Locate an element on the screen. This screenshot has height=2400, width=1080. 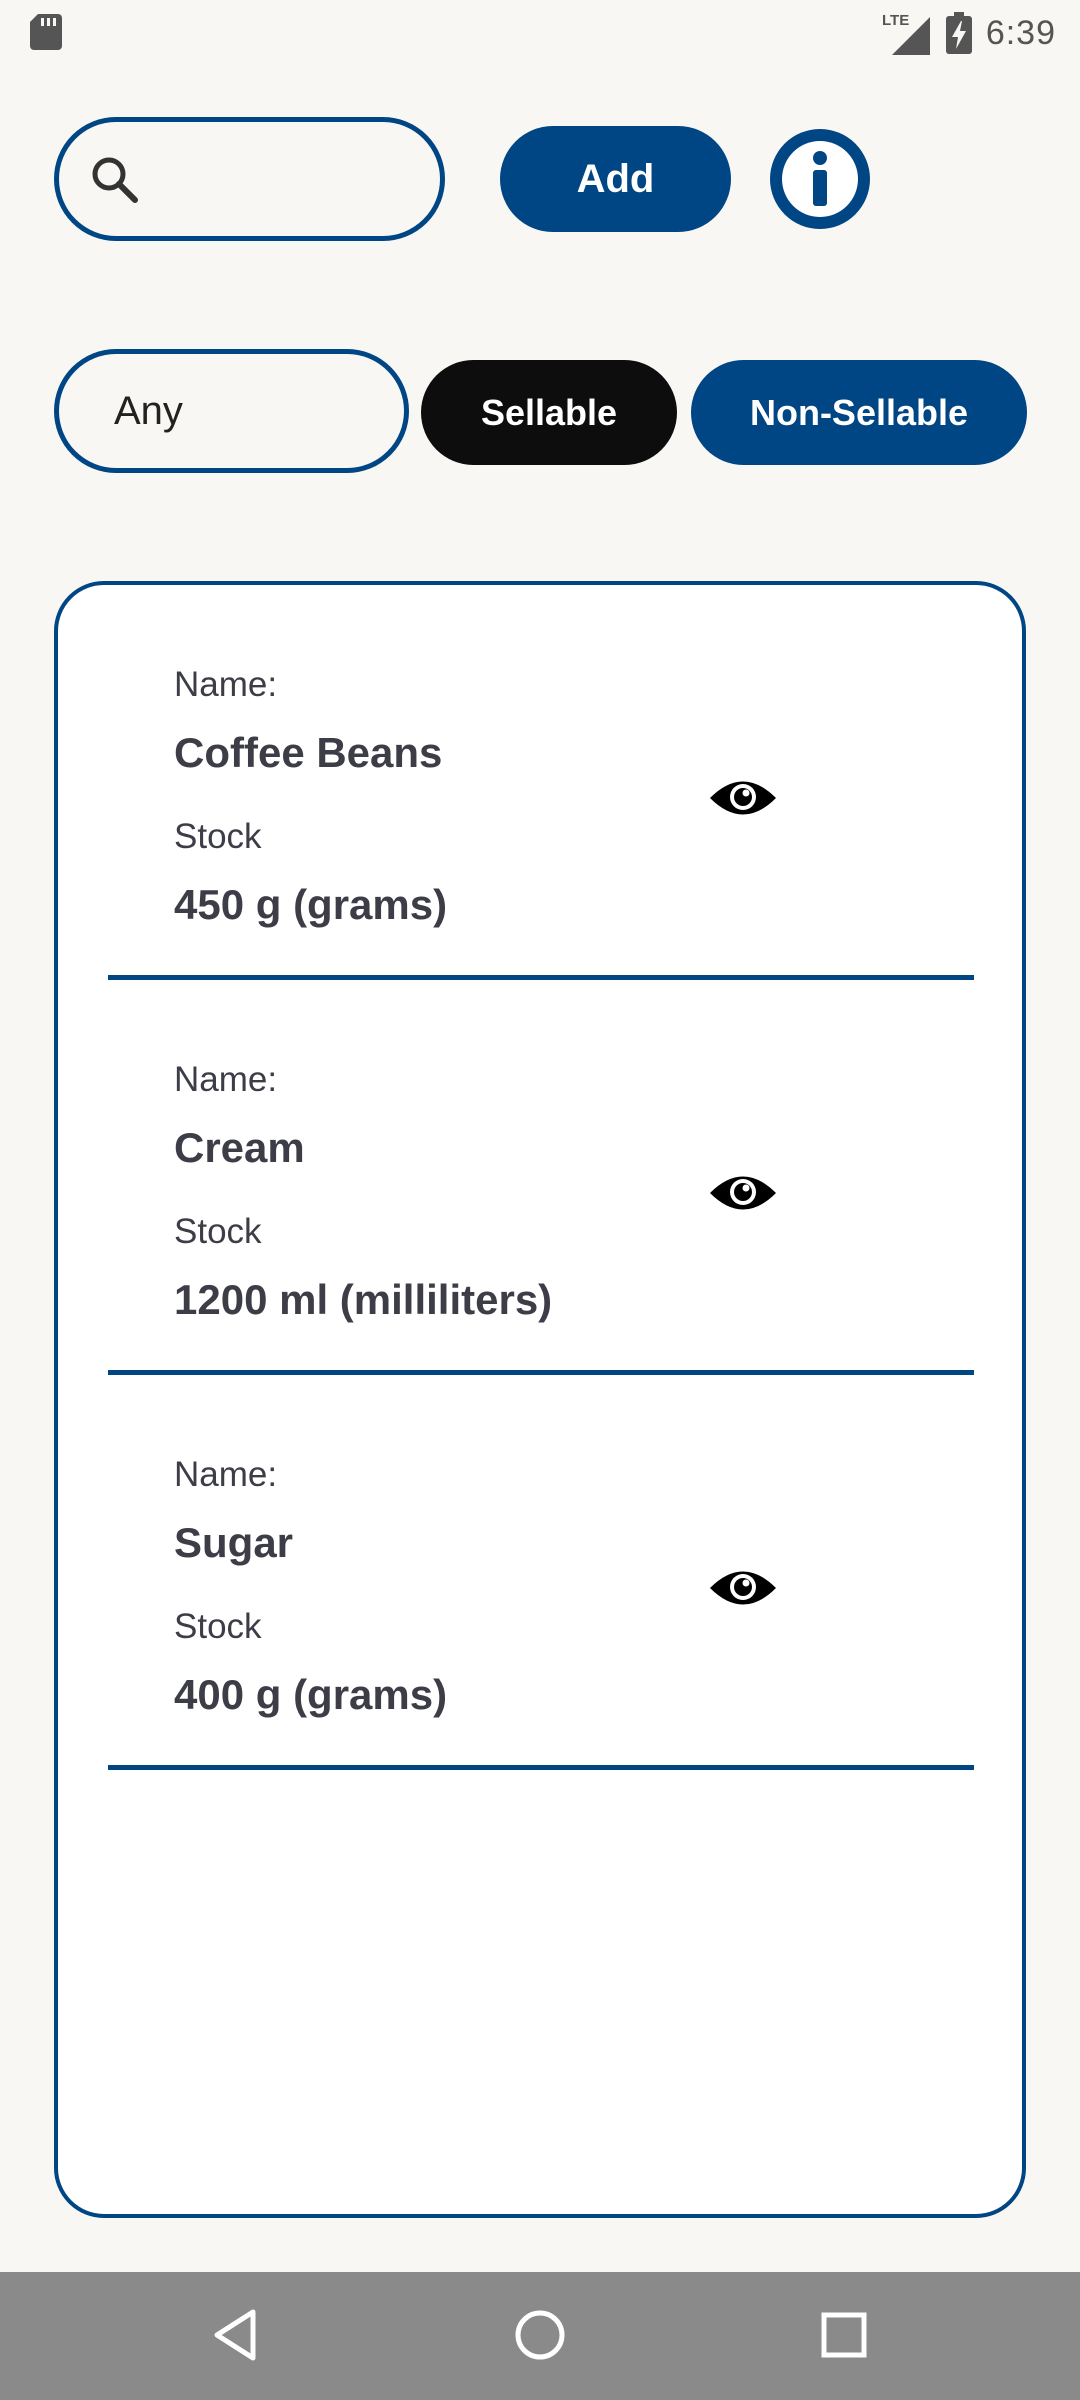
signal-icon: LTE is located at coordinates (906, 33).